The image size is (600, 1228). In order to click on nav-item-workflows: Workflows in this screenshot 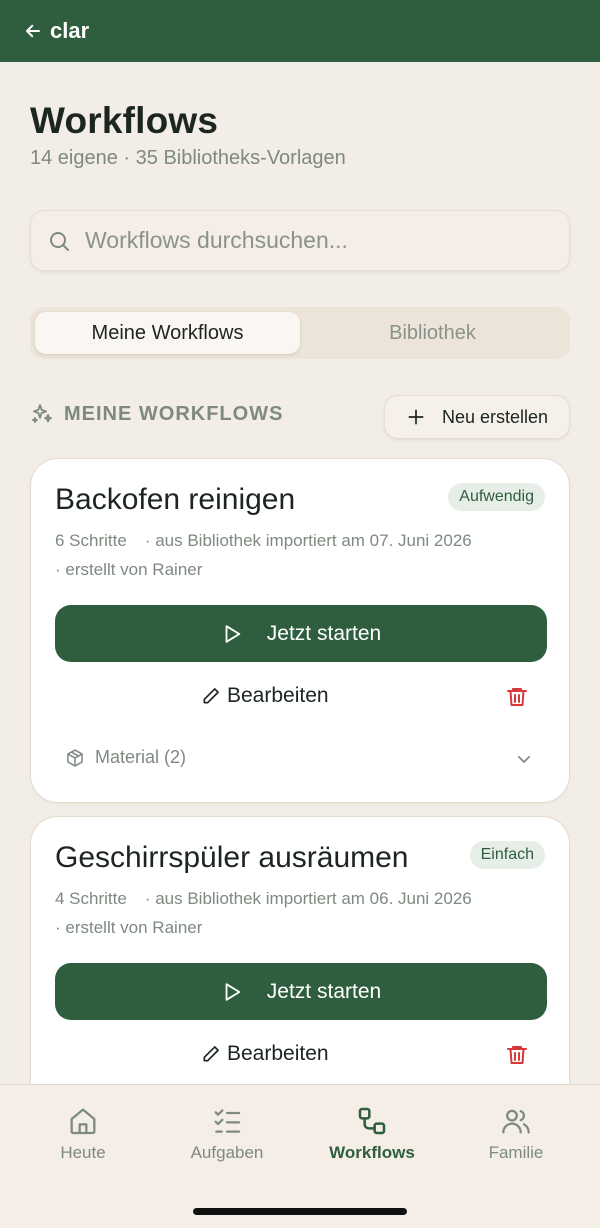, I will do `click(372, 1134)`.